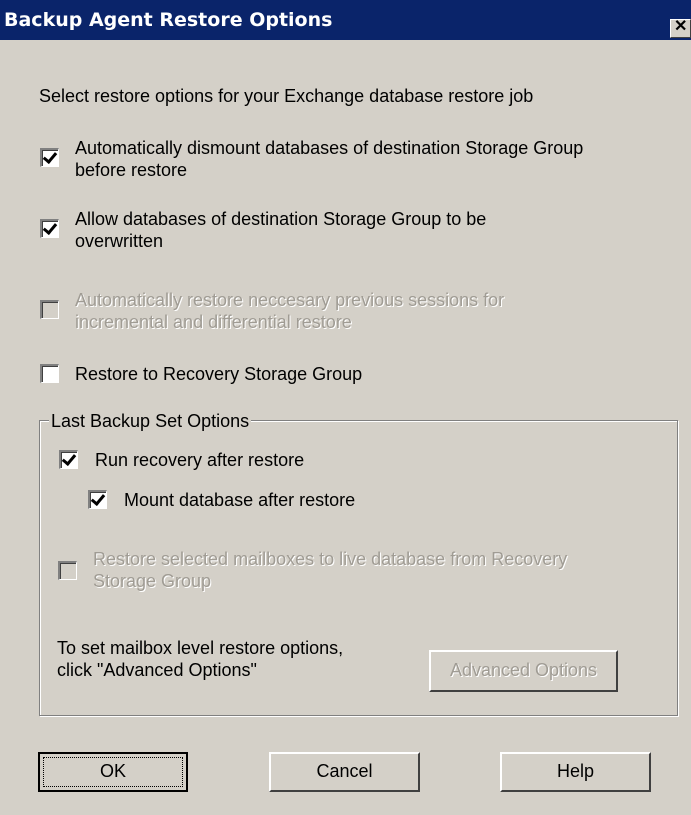 This screenshot has width=691, height=815. I want to click on allow-overwrite-line2: overwritten, so click(119, 241).